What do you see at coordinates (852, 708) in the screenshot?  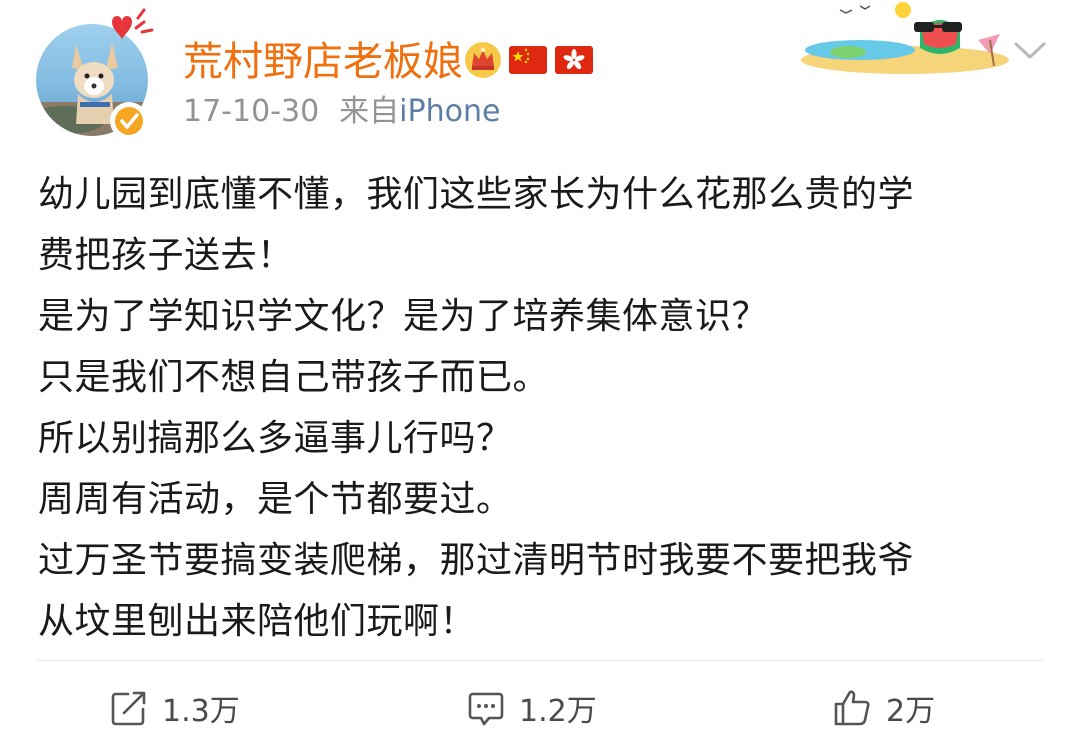 I see `like-icon` at bounding box center [852, 708].